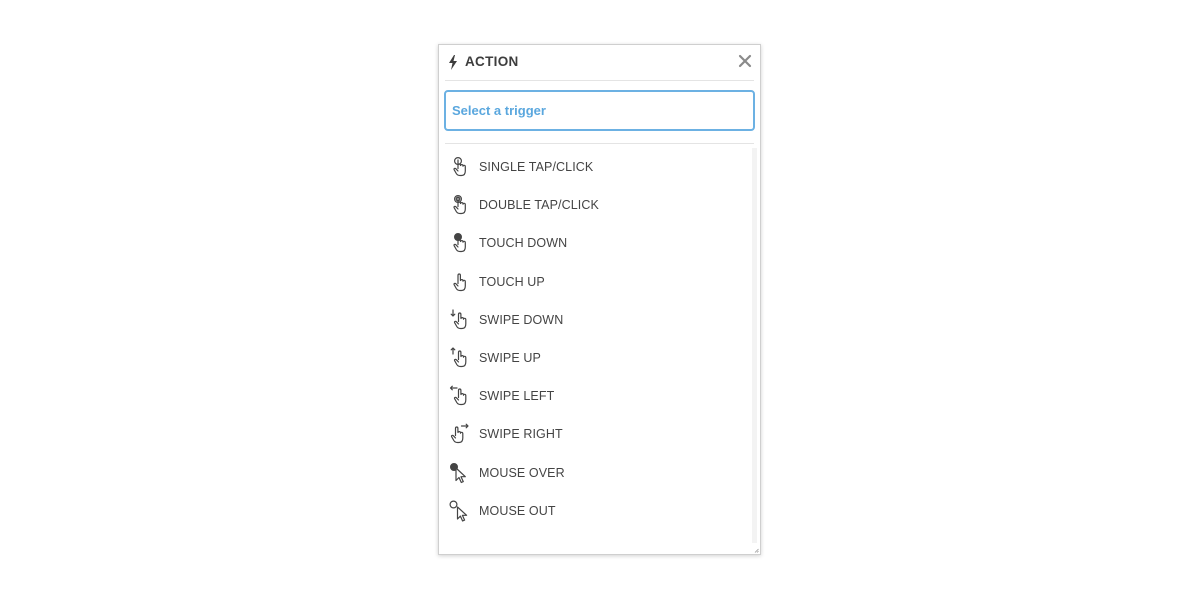  Describe the element at coordinates (458, 511) in the screenshot. I see `mouse-out-icon` at that location.